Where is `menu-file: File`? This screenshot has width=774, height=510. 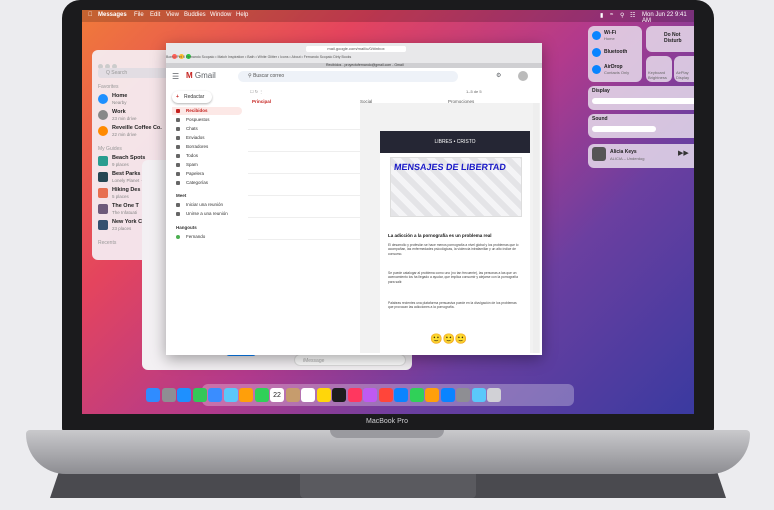
menu-file: File is located at coordinates (139, 15).